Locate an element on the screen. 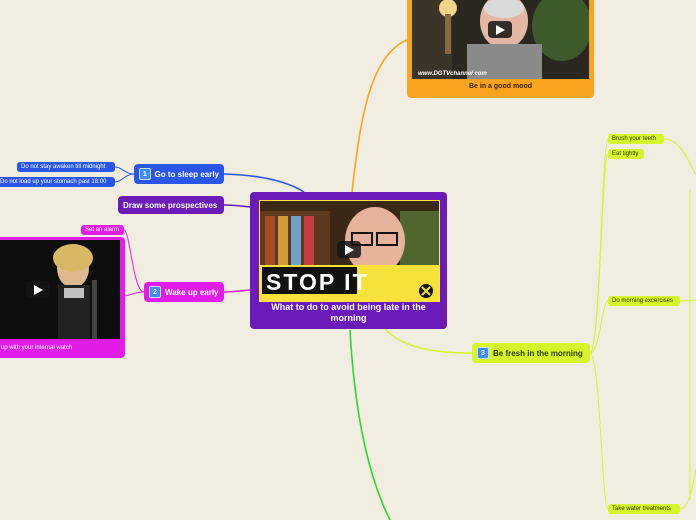  sleep-label: Go to sleep early is located at coordinates (186, 174).